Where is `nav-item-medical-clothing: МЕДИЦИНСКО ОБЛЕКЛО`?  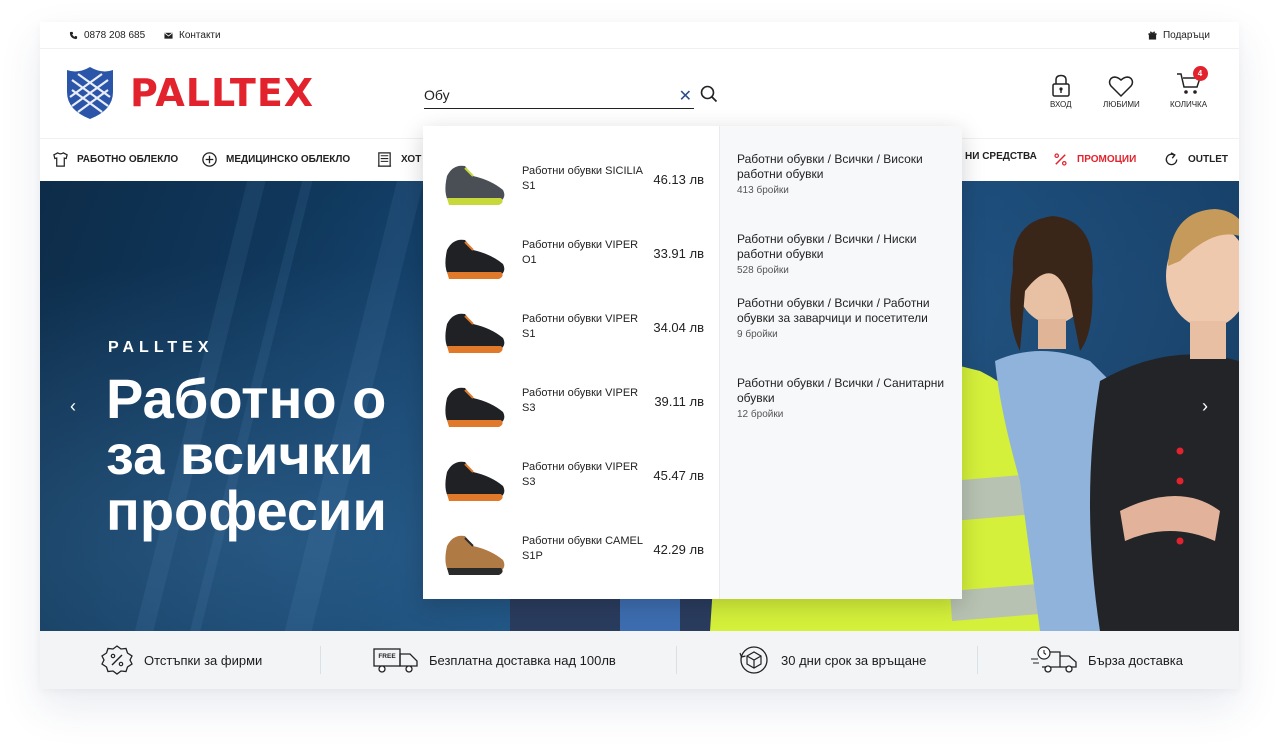 nav-item-medical-clothing: МЕДИЦИНСКО ОБЛЕКЛО is located at coordinates (275, 159).